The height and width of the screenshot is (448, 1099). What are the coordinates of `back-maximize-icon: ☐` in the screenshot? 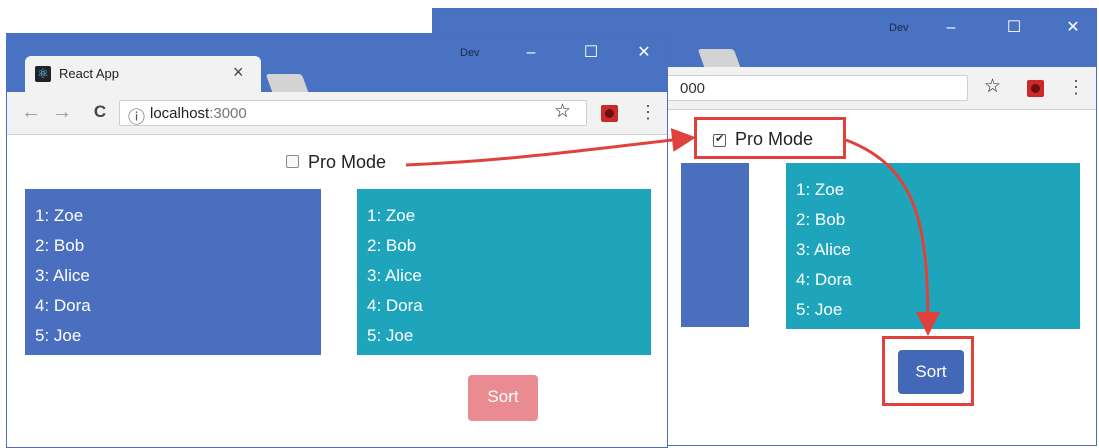 It's located at (1014, 28).